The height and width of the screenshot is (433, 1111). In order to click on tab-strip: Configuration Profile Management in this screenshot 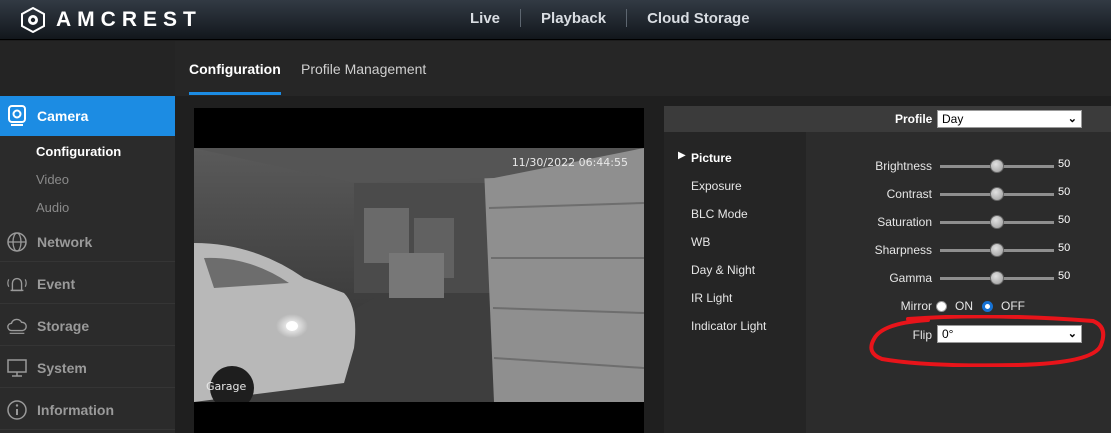, I will do `click(643, 68)`.